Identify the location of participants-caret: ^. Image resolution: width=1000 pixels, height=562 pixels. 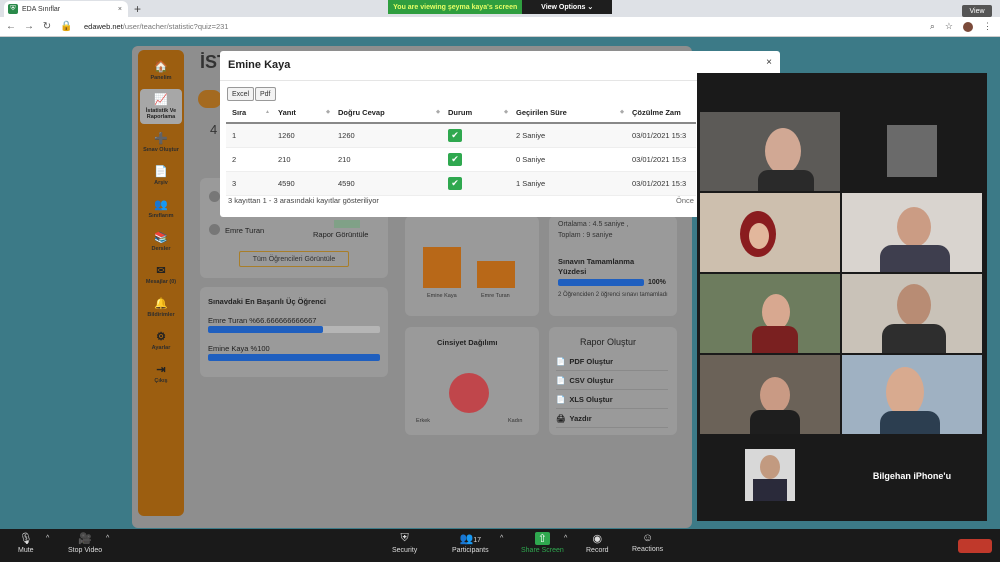
(501, 538).